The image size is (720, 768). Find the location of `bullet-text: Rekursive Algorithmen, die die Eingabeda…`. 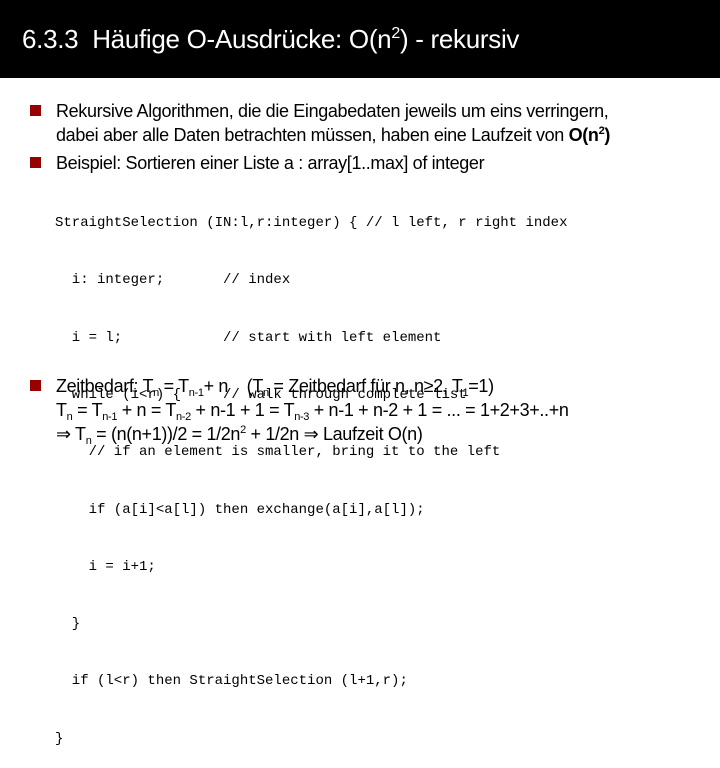

bullet-text: Rekursive Algorithmen, die die Eingabeda… is located at coordinates (333, 123).